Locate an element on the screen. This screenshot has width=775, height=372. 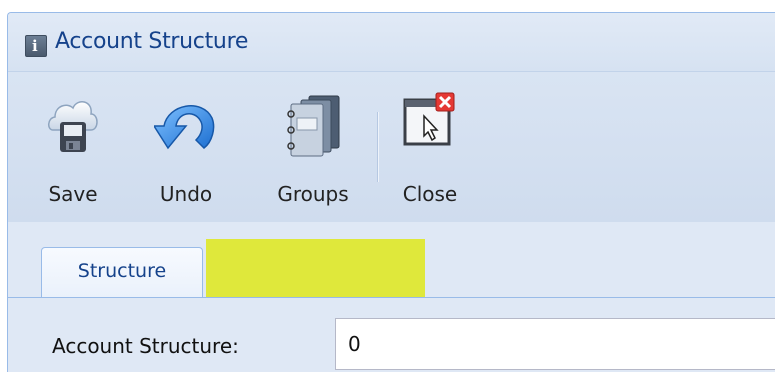
window-title: Account Structure is located at coordinates (152, 41).